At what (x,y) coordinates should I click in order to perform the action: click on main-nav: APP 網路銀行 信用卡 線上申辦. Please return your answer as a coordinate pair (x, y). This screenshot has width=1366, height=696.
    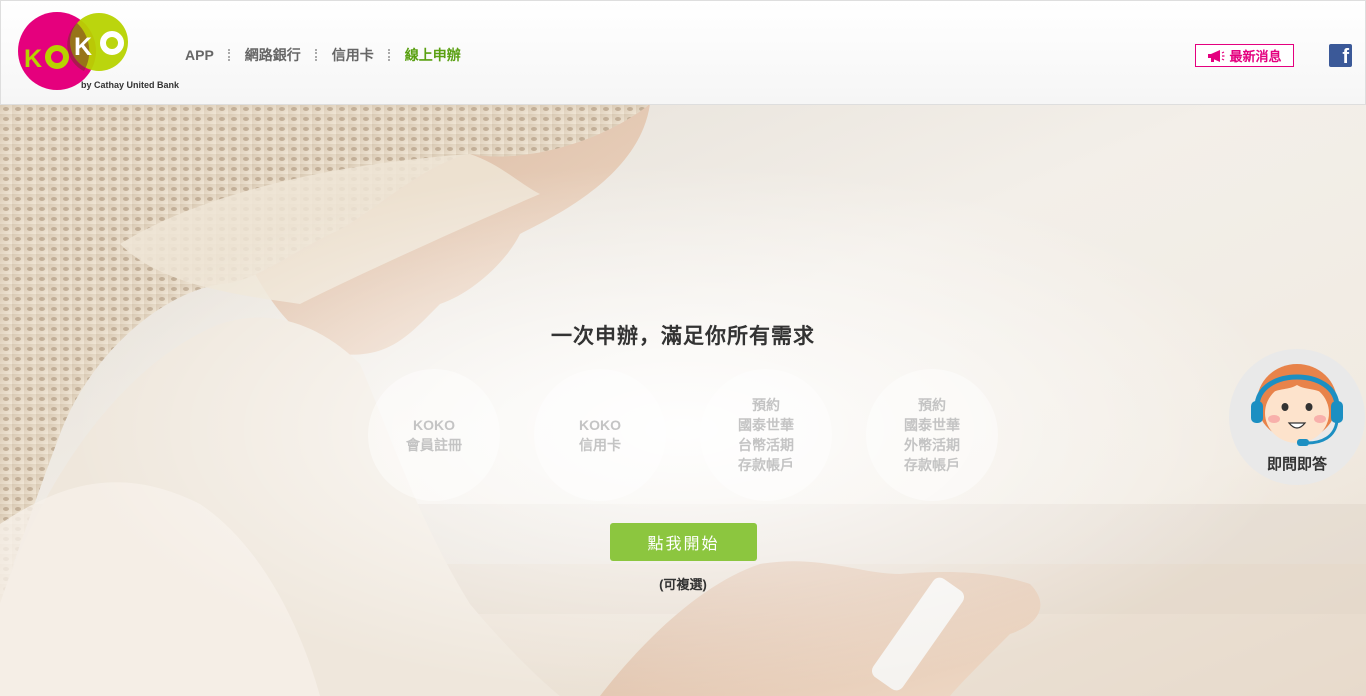
    Looking at the image, I should click on (323, 55).